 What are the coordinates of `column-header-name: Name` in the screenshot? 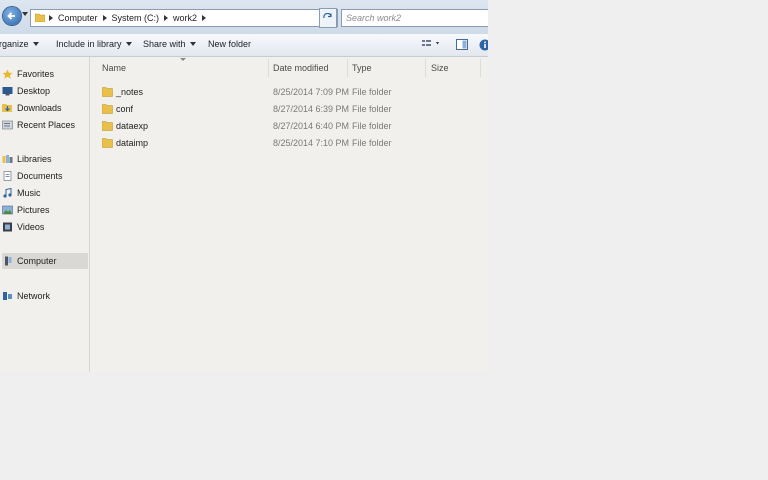 It's located at (114, 68).